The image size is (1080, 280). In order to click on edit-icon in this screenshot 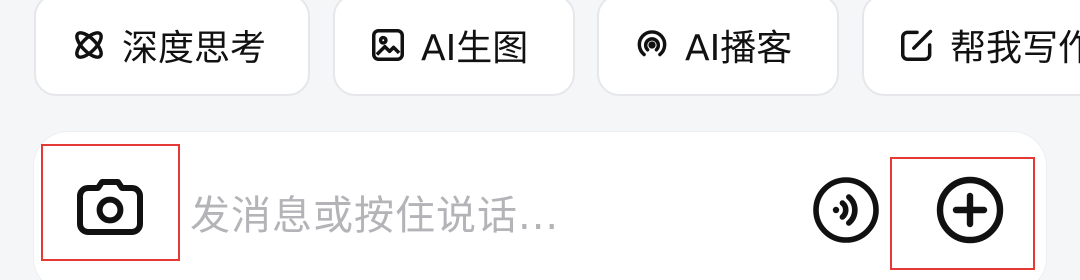, I will do `click(917, 45)`.